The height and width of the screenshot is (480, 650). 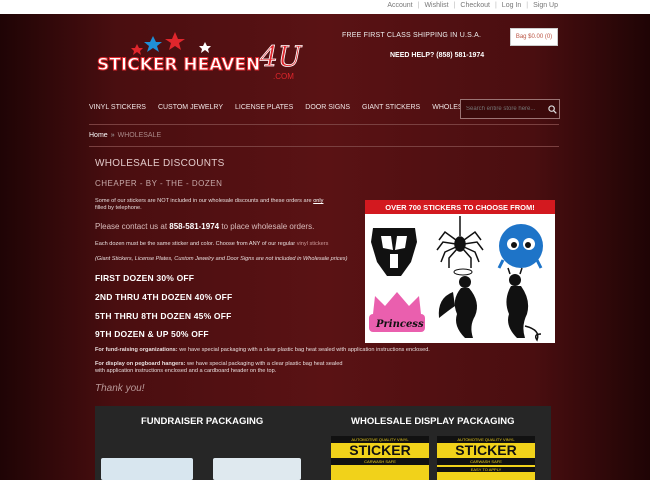 What do you see at coordinates (283, 76) in the screenshot?
I see `logo-domain: .COM` at bounding box center [283, 76].